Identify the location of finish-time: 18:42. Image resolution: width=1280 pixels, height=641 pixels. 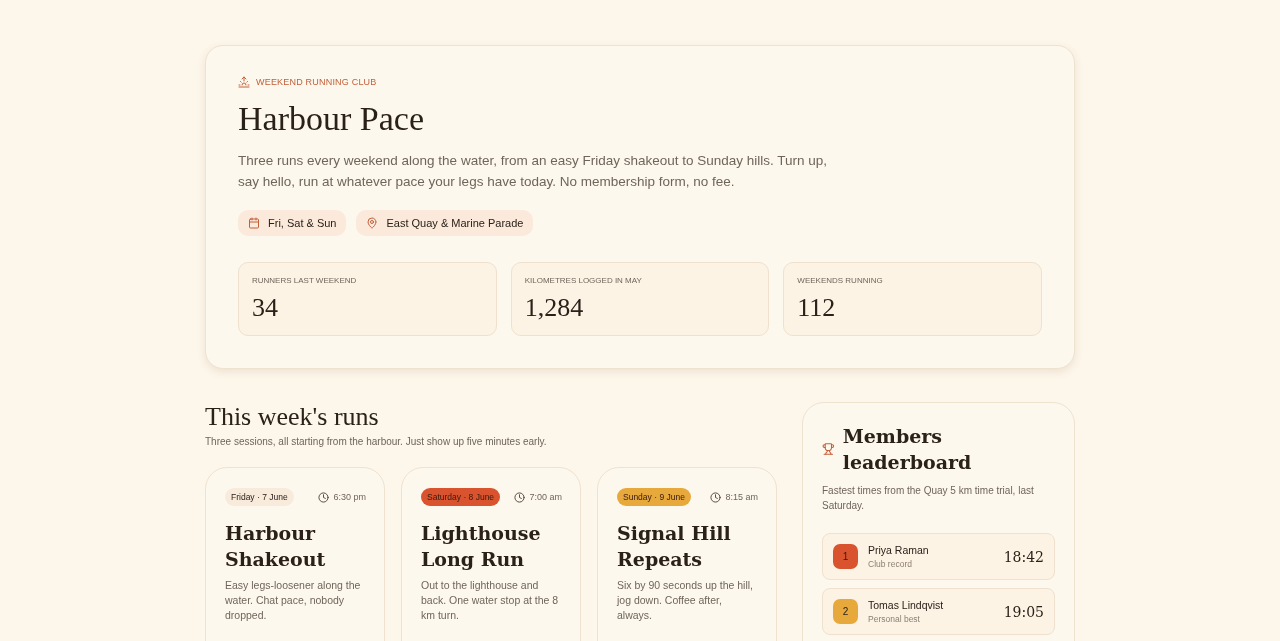
(1023, 556).